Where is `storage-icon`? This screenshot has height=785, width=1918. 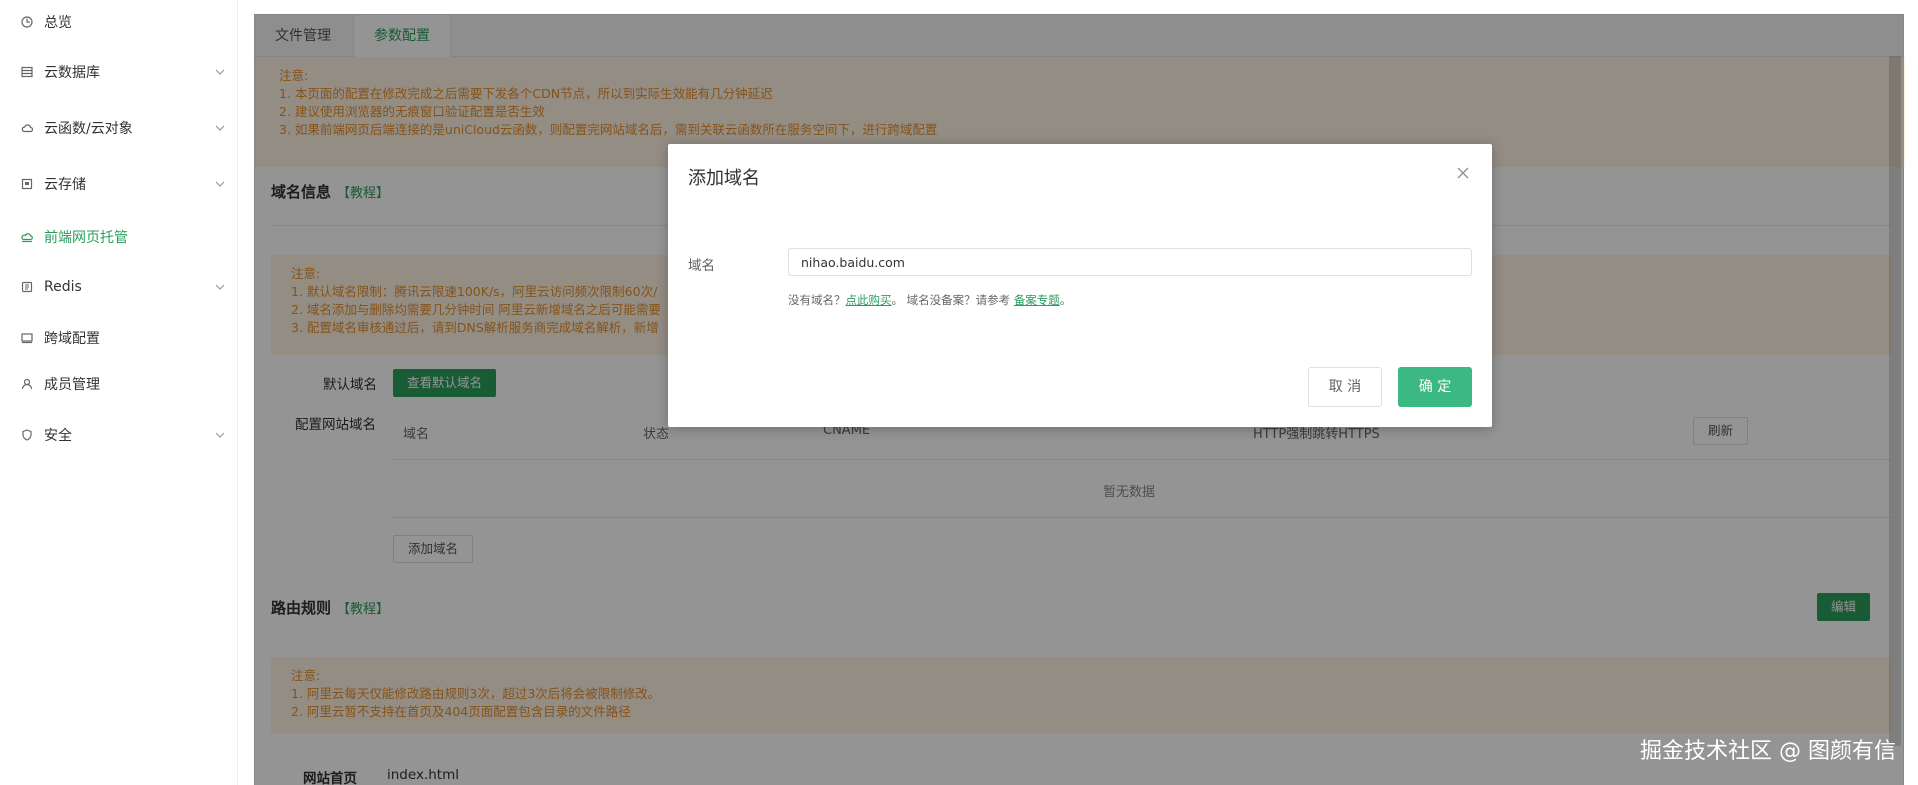 storage-icon is located at coordinates (27, 184).